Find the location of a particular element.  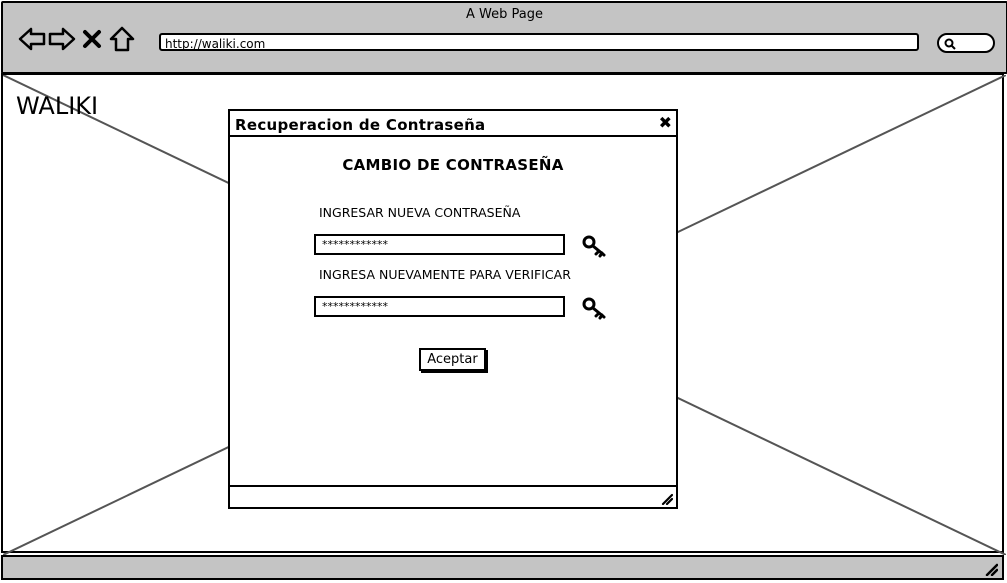

verify-password-input: ************ is located at coordinates (439, 306).